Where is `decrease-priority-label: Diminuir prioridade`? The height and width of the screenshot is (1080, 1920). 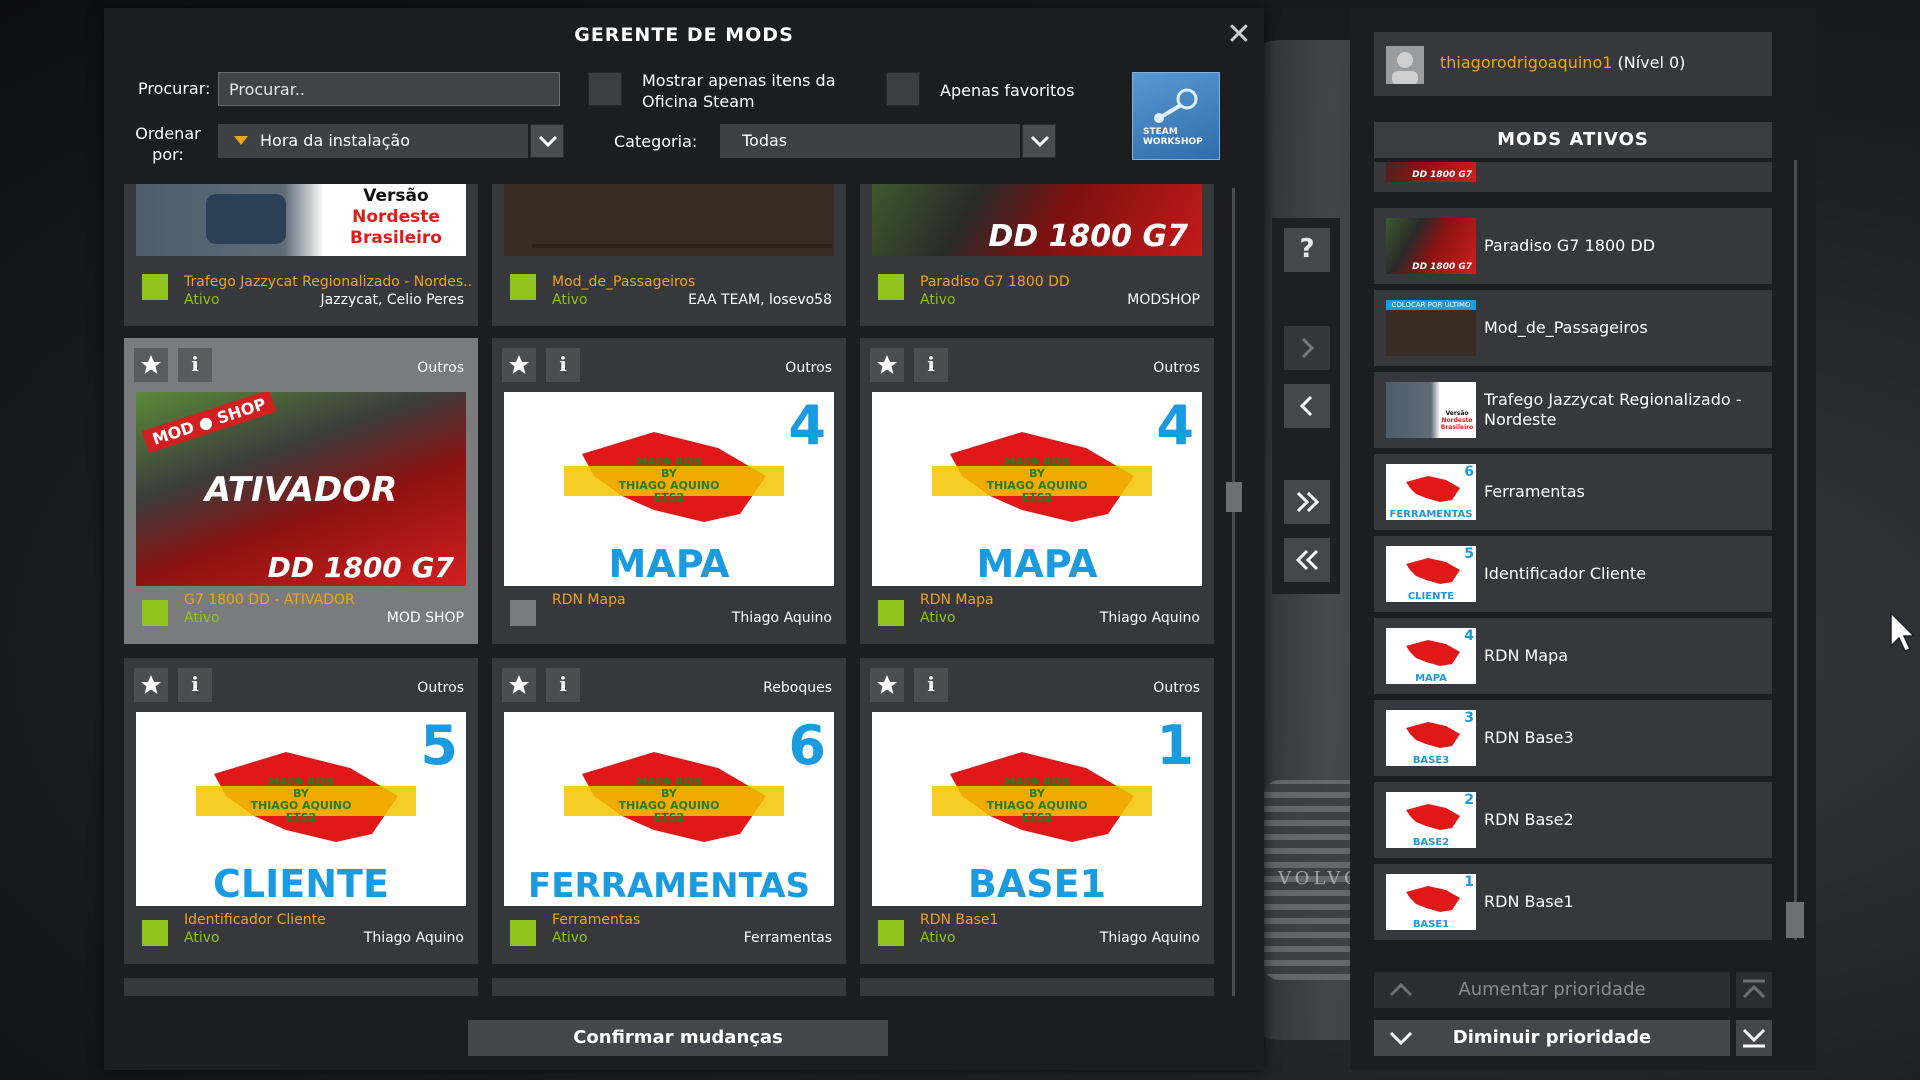
decrease-priority-label: Diminuir prioridade is located at coordinates (1552, 1037).